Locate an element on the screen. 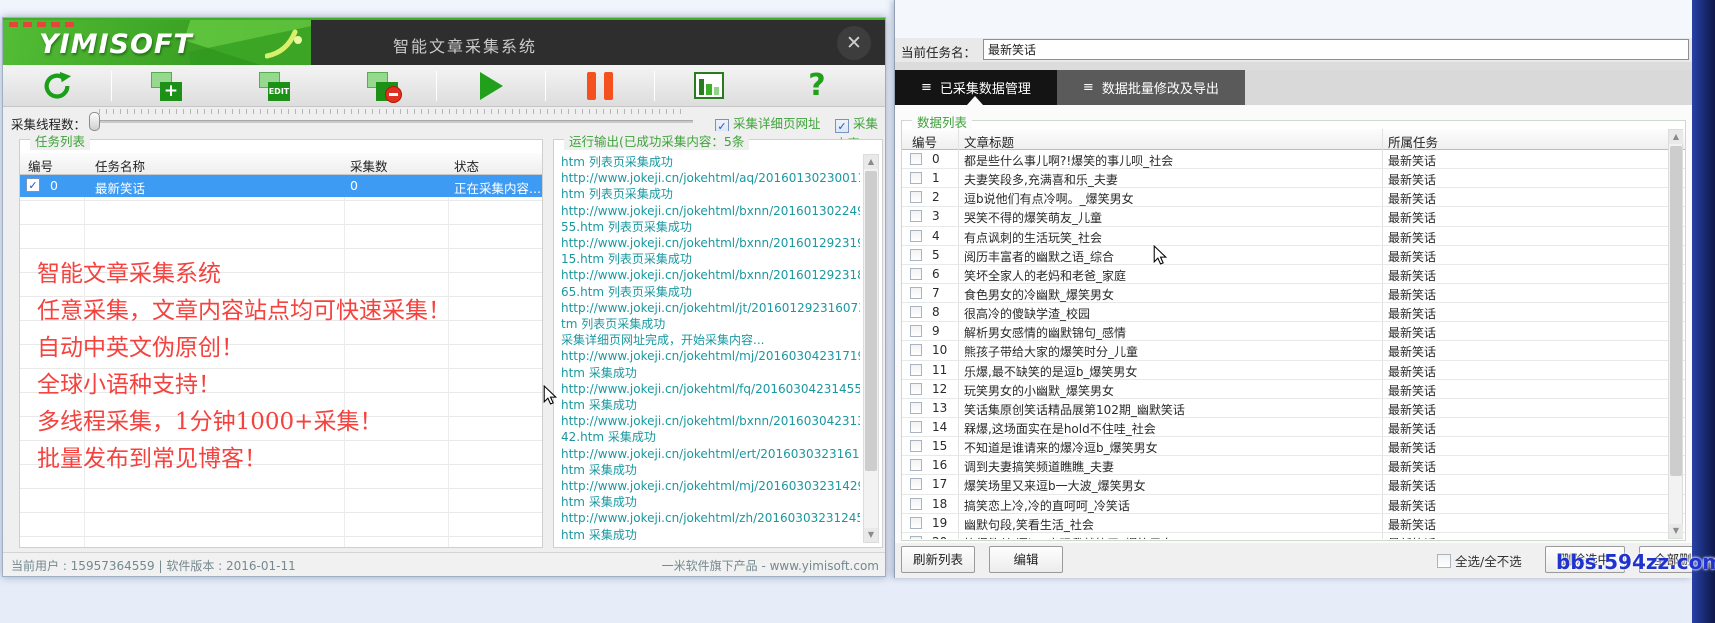 The image size is (1715, 623). table-row: 10 熊孩子带给大家的爆笑时分_儿童 最新笑话 is located at coordinates (1293, 351).